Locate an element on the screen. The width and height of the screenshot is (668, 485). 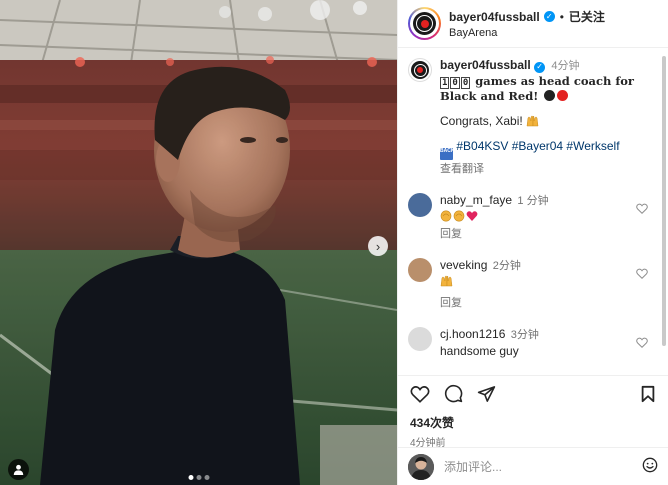
bookmark-icon is located at coordinates (648, 393).